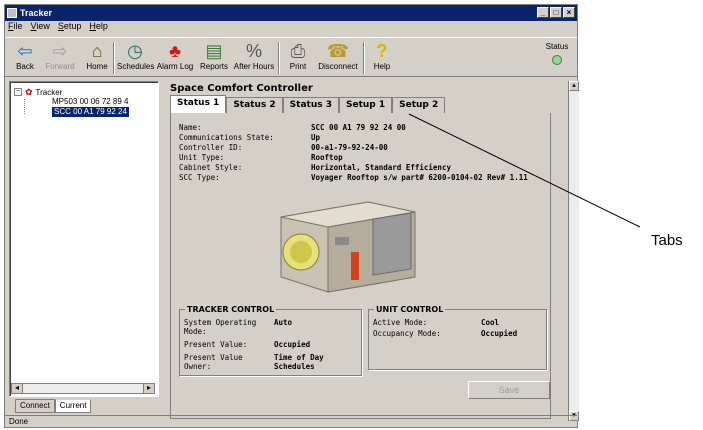 The image size is (703, 430). What do you see at coordinates (524, 170) in the screenshot?
I see `tabs-callout-line` at bounding box center [524, 170].